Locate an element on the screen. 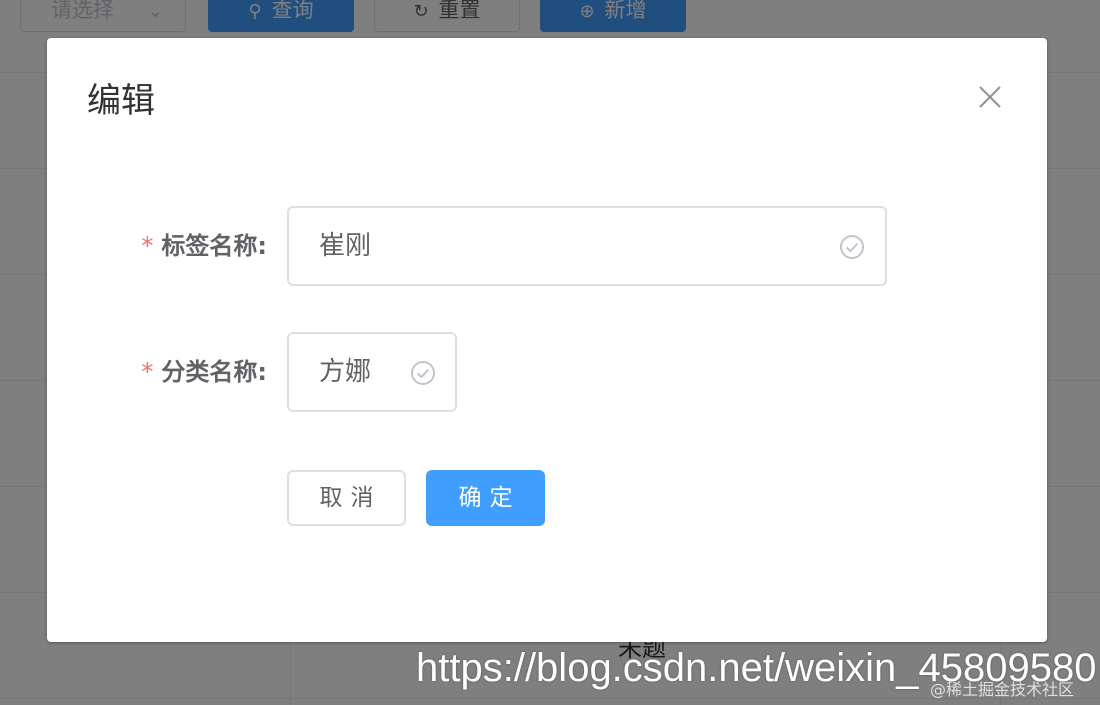  close-icon is located at coordinates (990, 97).